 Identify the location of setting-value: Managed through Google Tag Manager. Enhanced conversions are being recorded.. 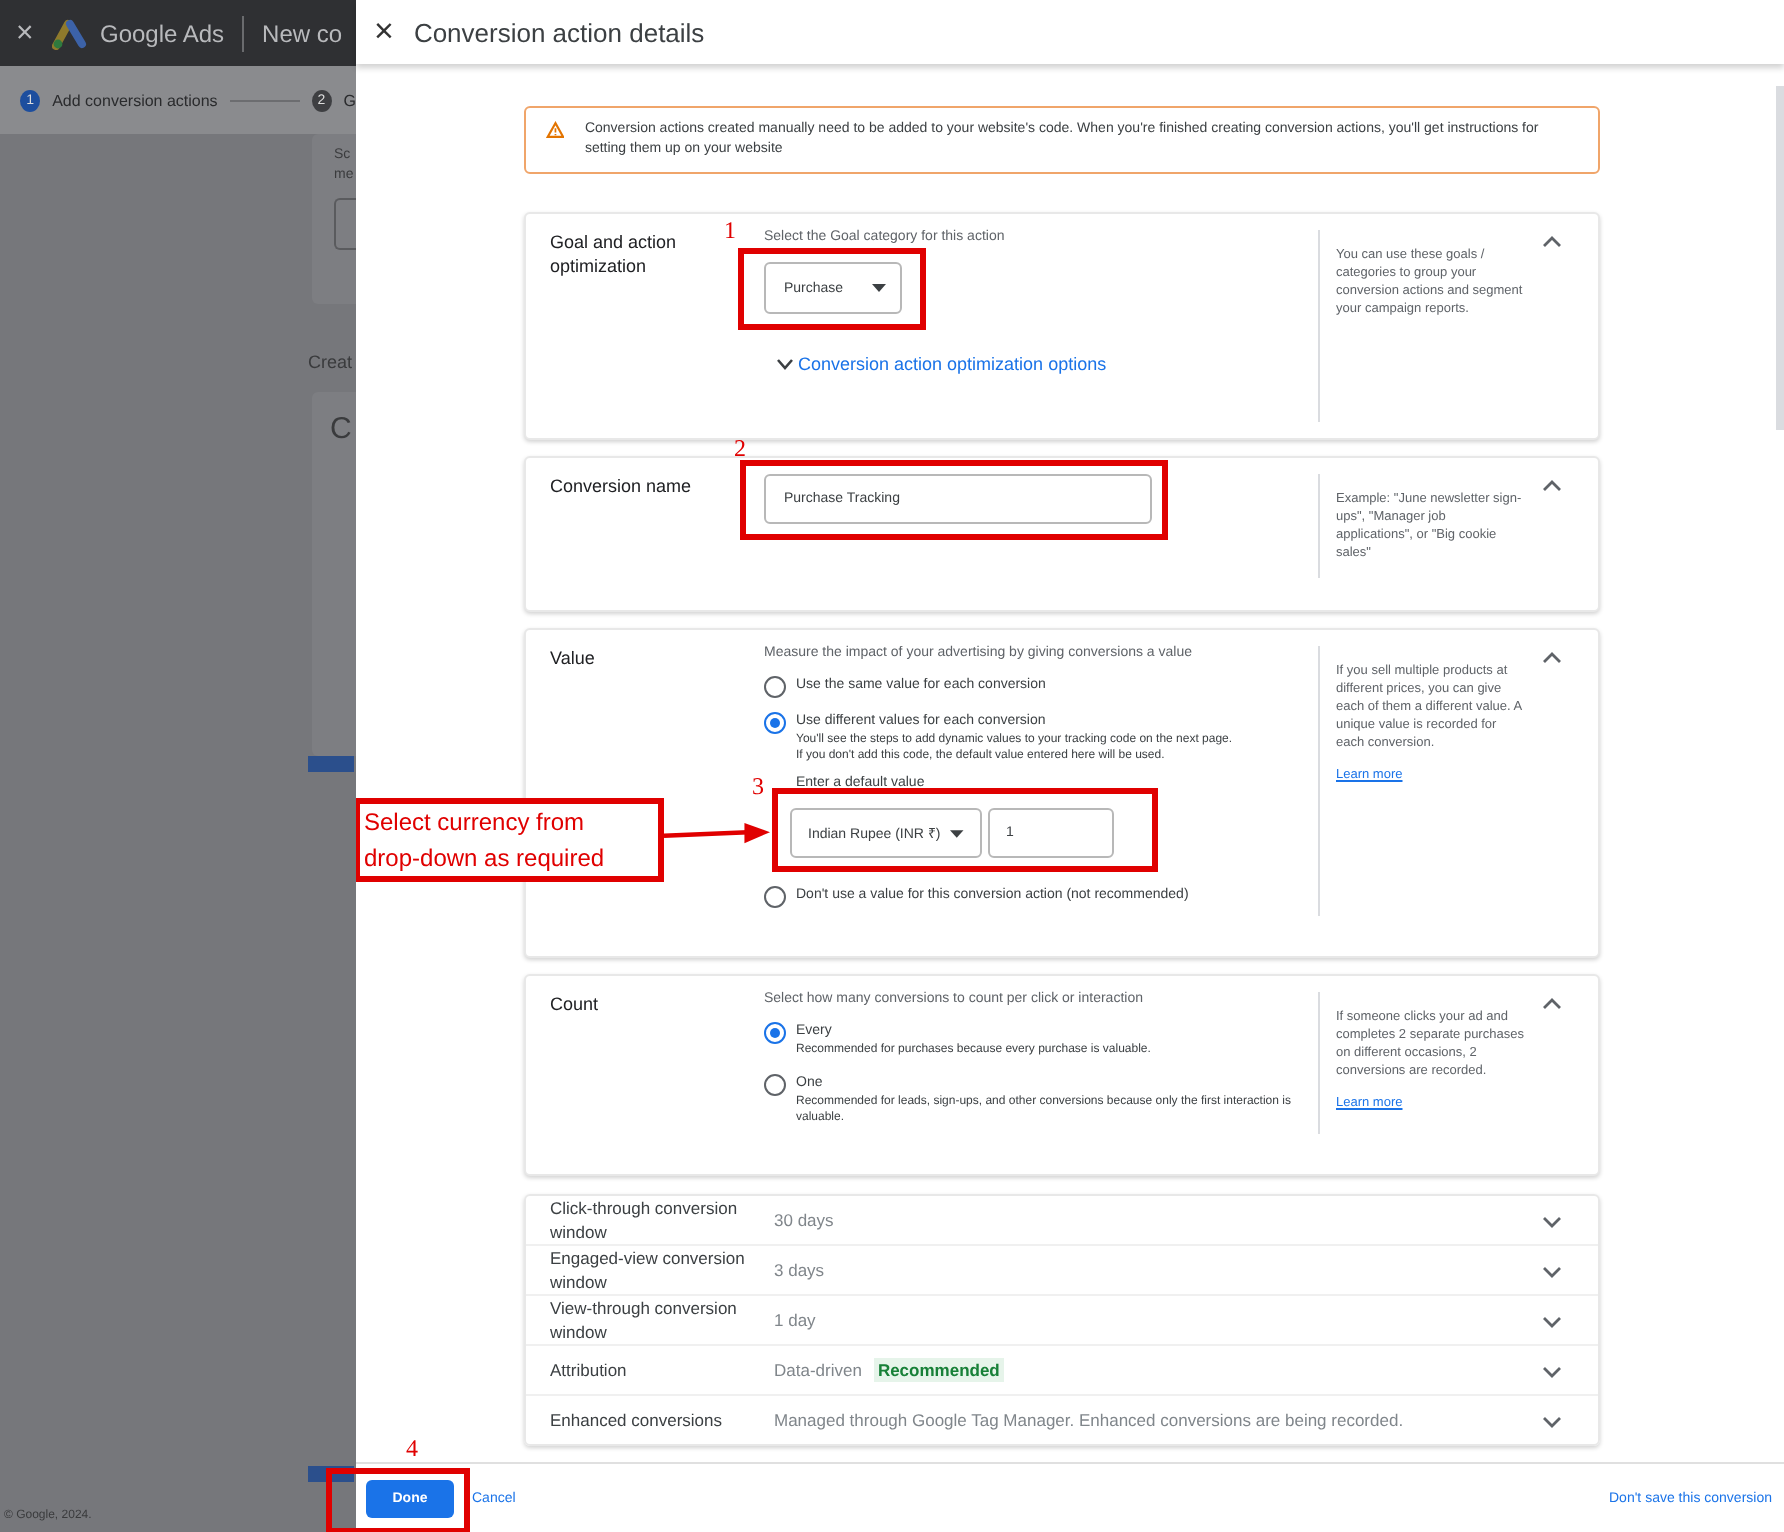
(1089, 1420).